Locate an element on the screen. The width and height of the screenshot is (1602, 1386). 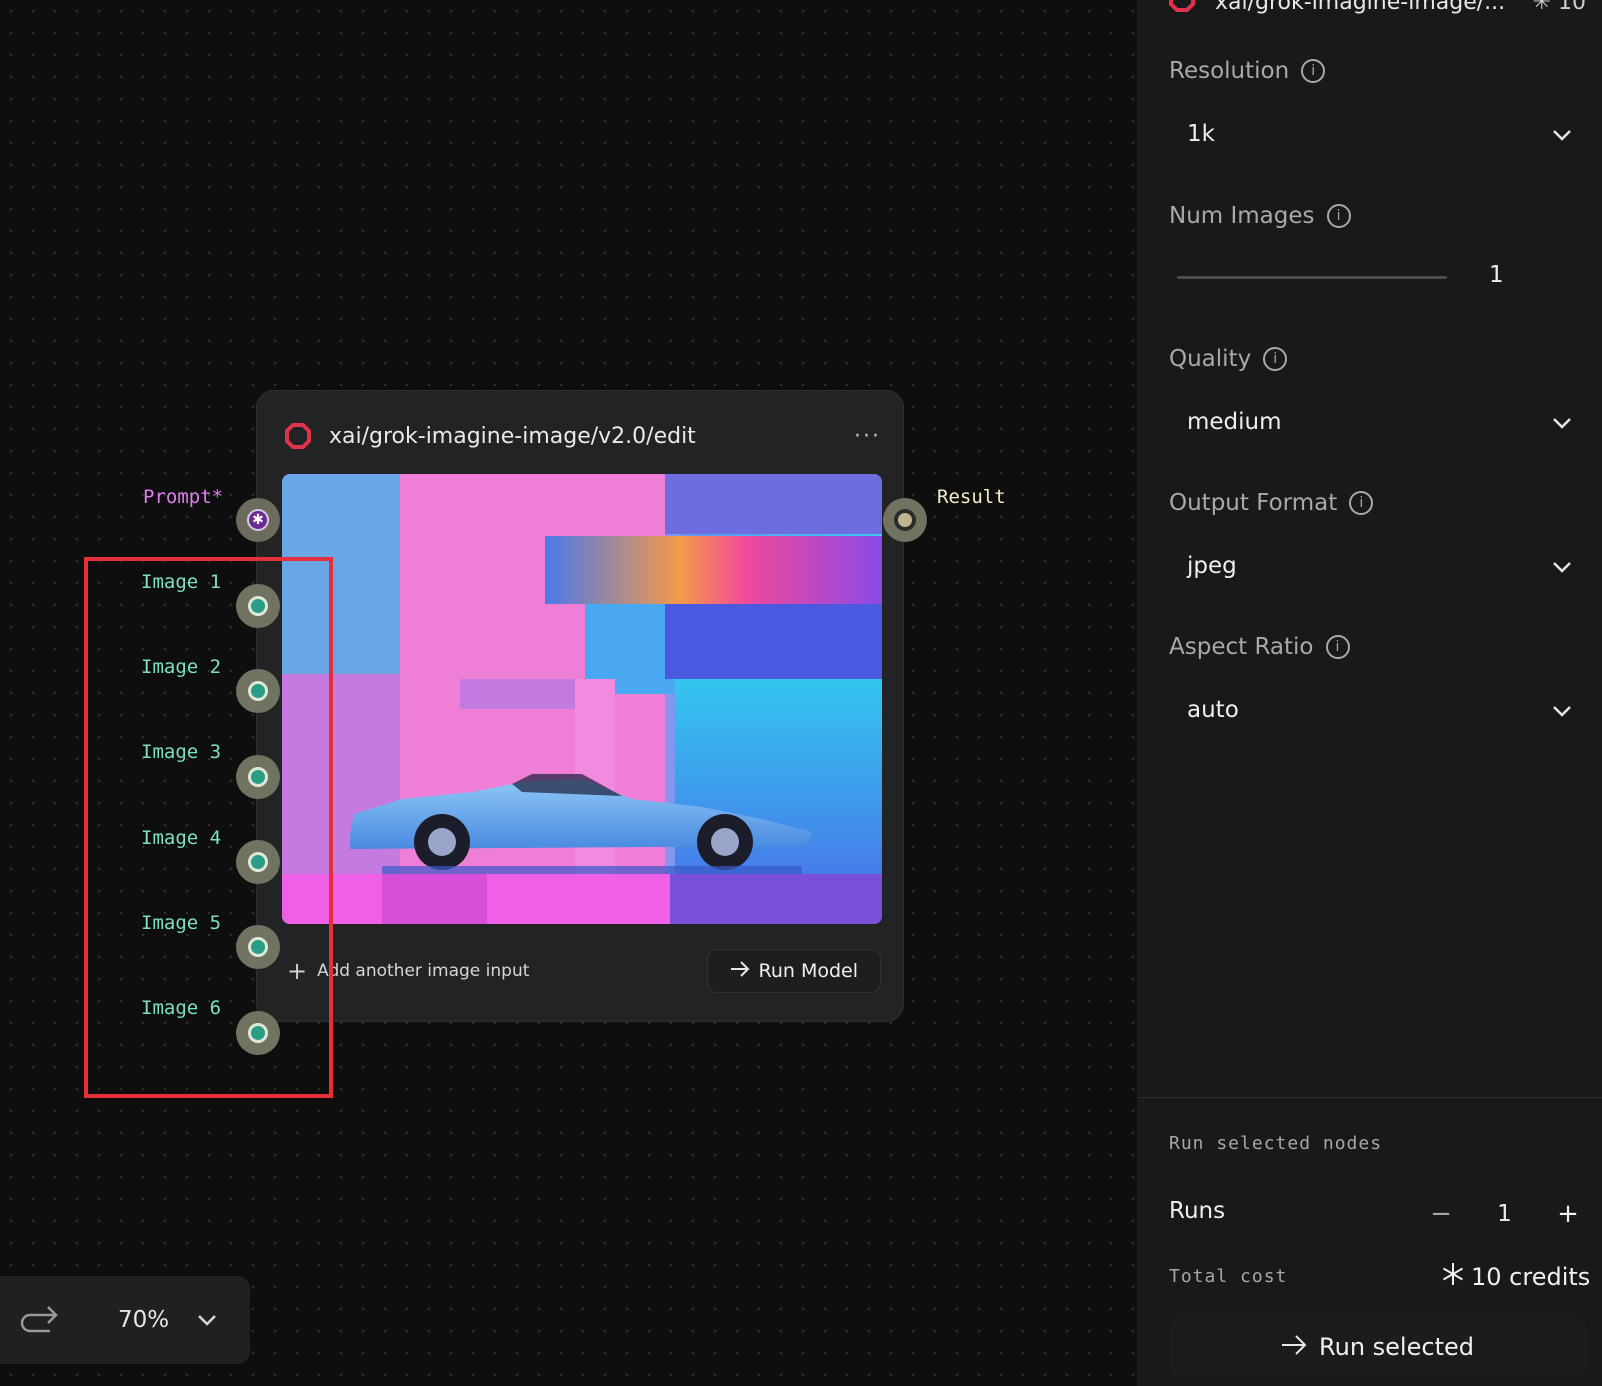
prompt-port-label: Prompt* is located at coordinates (183, 497).